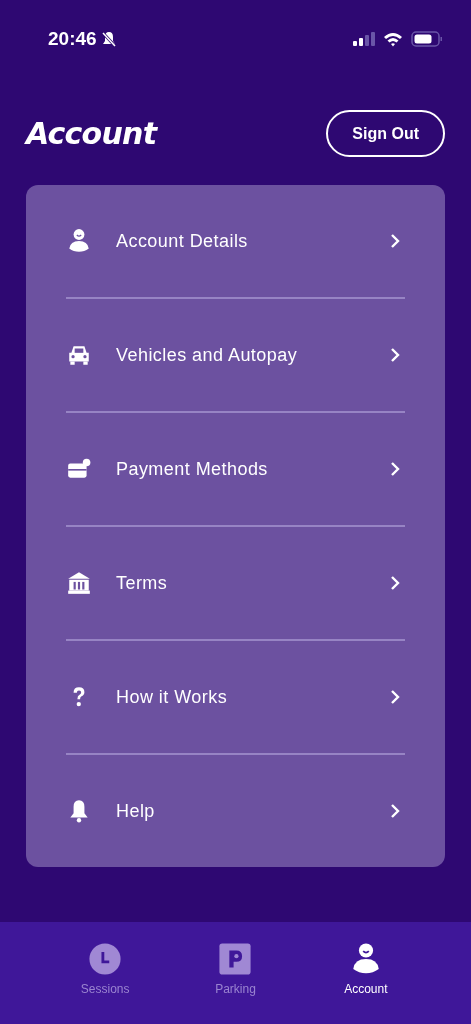 The height and width of the screenshot is (1024, 471). I want to click on menu-item: Terms, so click(235, 583).